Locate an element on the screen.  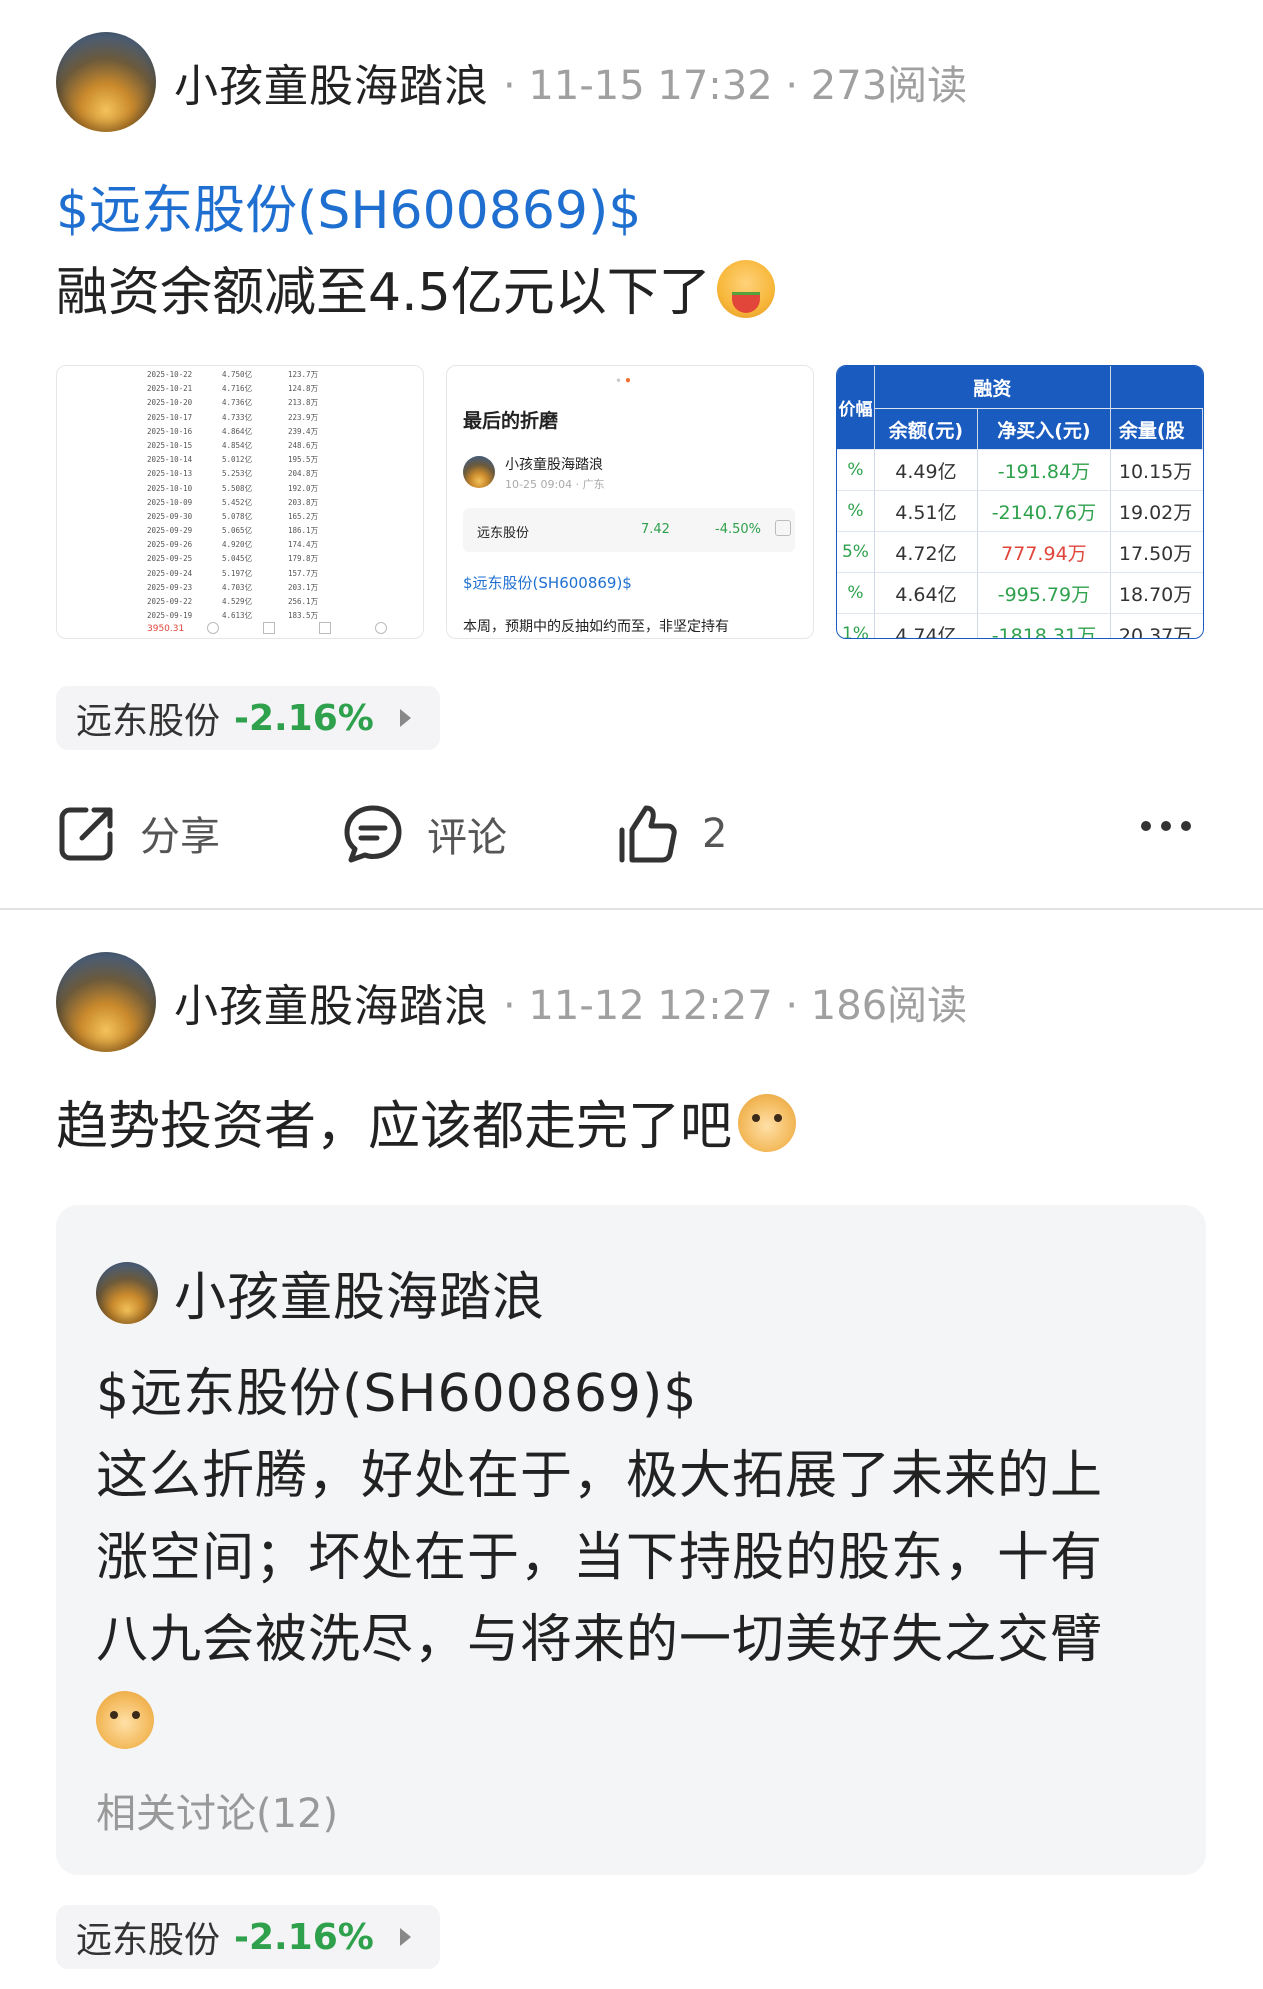
table-cell: 777.94万 is located at coordinates (1044, 552).